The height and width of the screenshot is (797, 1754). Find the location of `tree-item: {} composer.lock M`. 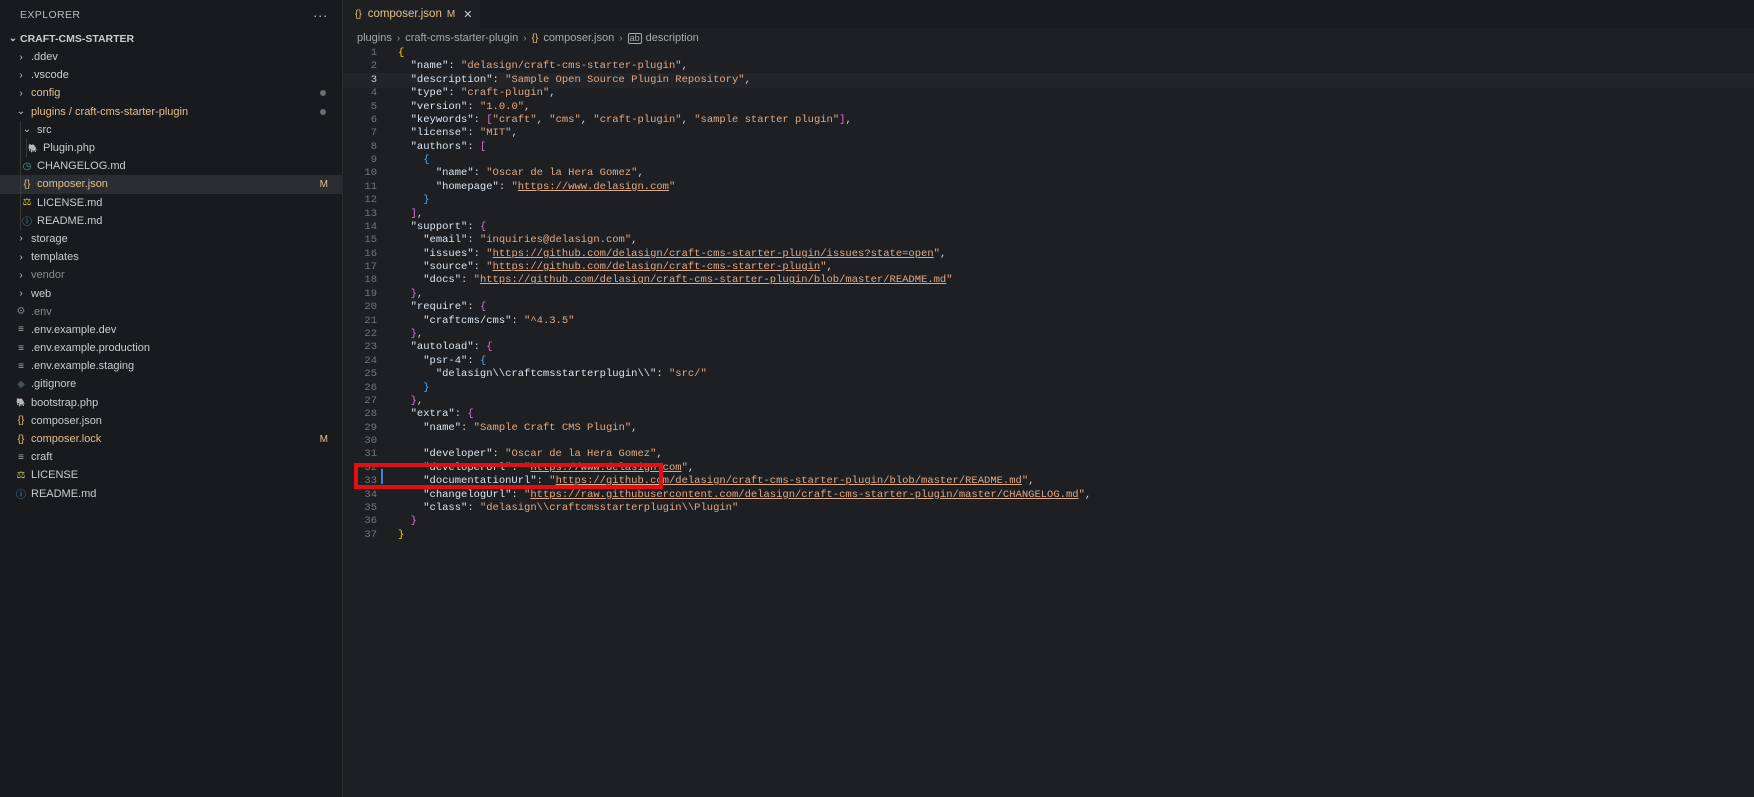

tree-item: {} composer.lock M is located at coordinates (171, 439).